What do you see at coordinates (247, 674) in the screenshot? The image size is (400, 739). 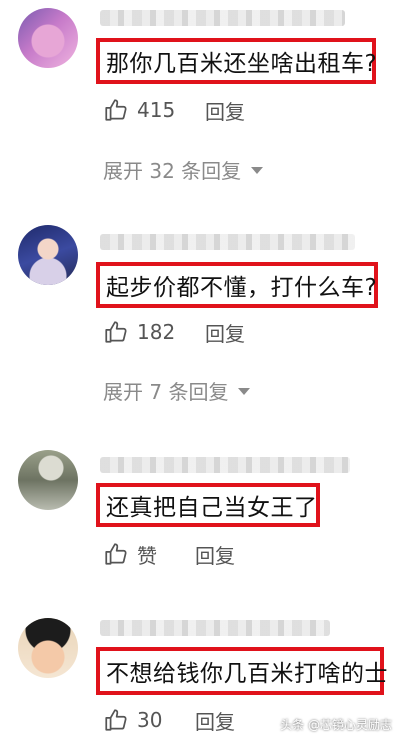 I see `comment-text: 不想给钱你几百米打啥的士` at bounding box center [247, 674].